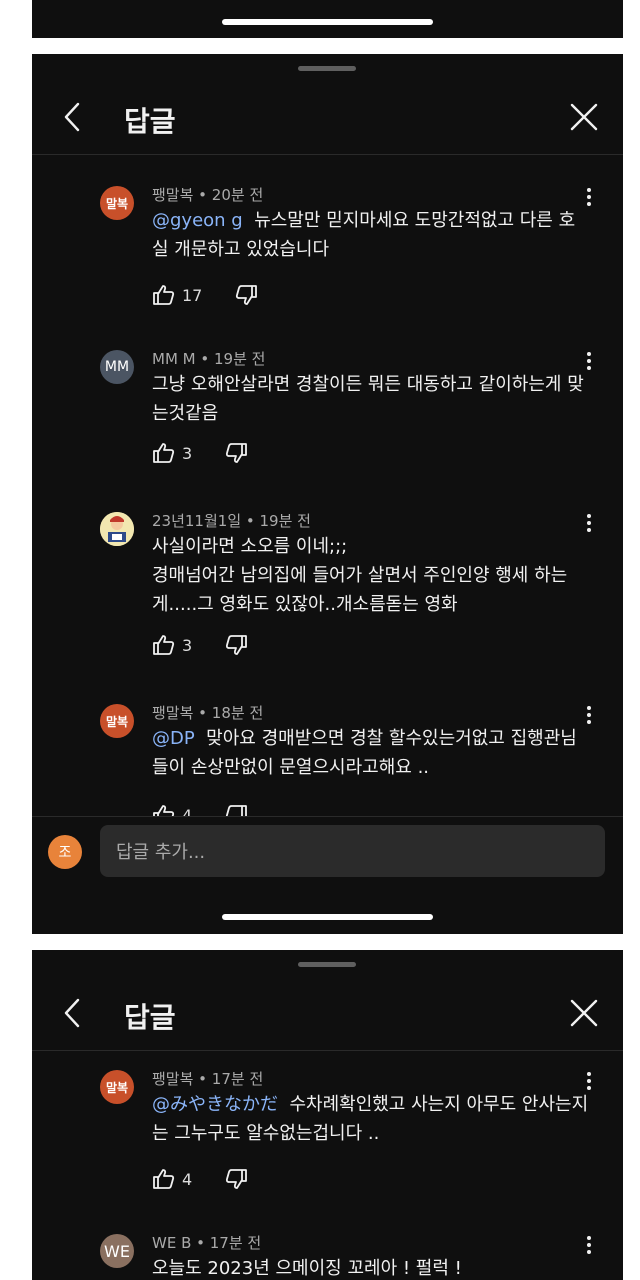  I want to click on previous-sheet-fragment, so click(327, 19).